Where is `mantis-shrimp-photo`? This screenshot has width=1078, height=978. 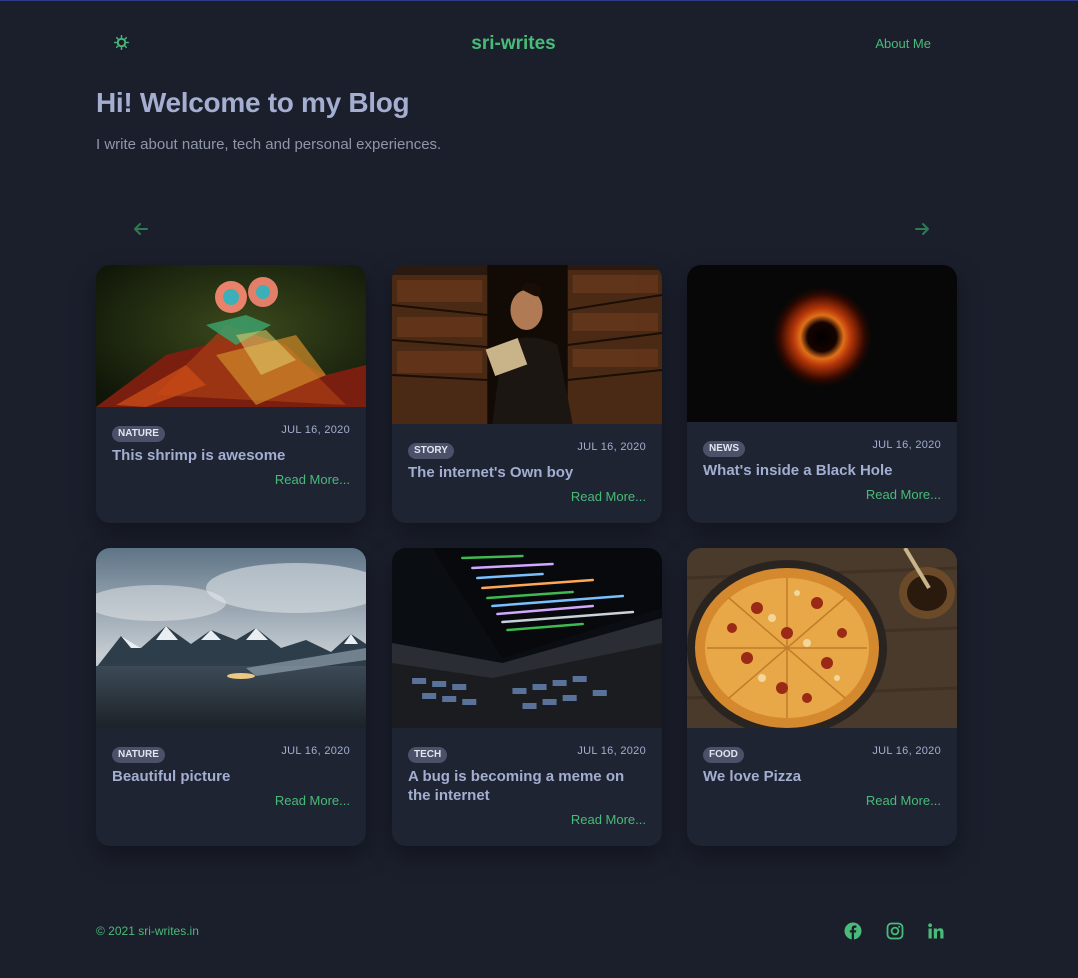 mantis-shrimp-photo is located at coordinates (231, 336).